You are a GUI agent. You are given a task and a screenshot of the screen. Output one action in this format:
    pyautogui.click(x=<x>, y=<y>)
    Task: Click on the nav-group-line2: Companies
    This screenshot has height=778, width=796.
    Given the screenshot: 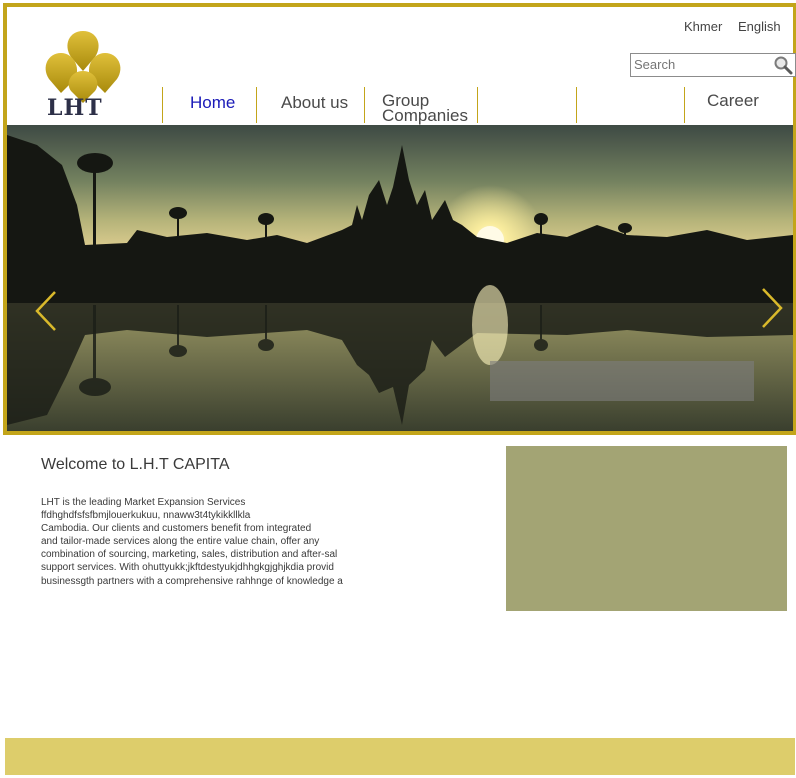 What is the action you would take?
    pyautogui.click(x=425, y=115)
    